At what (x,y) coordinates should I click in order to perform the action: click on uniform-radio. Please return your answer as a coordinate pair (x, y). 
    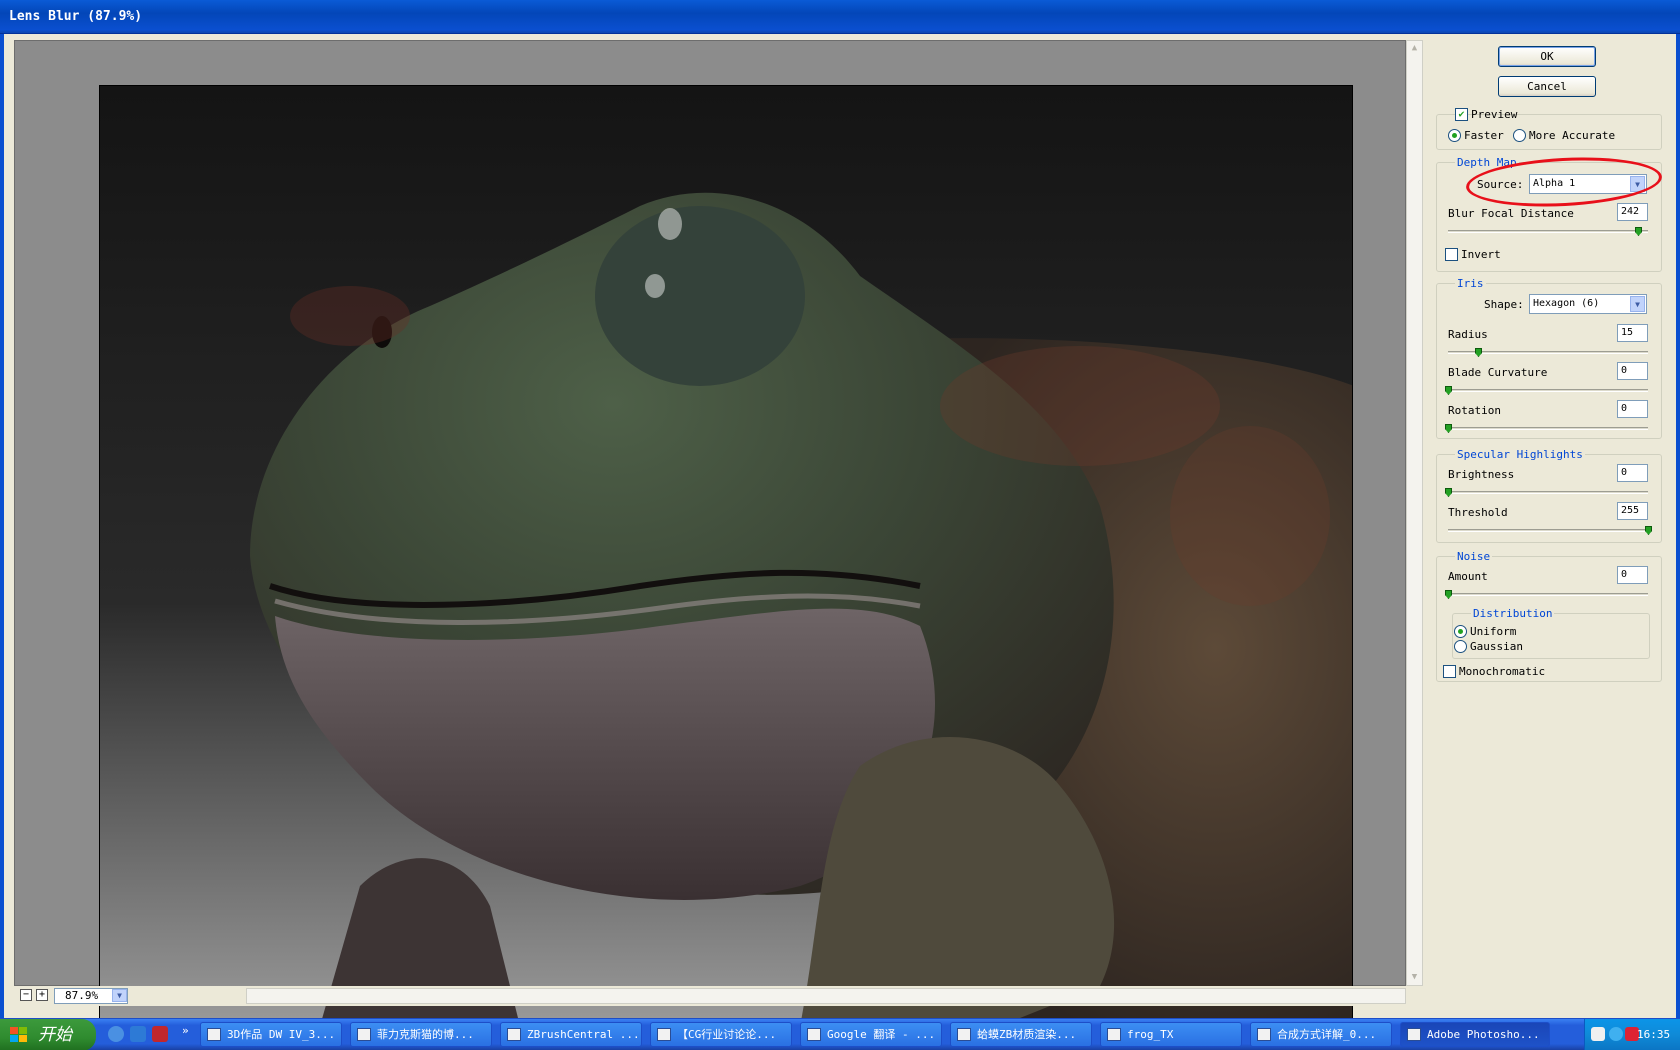
    Looking at the image, I should click on (1460, 631).